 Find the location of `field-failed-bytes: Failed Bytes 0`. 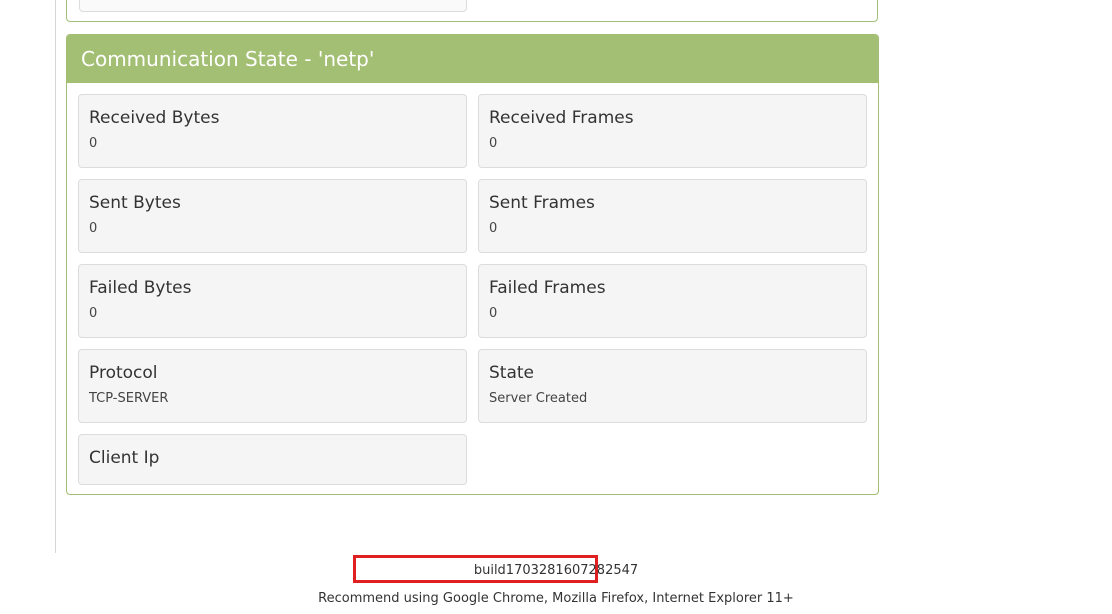

field-failed-bytes: Failed Bytes 0 is located at coordinates (272, 301).